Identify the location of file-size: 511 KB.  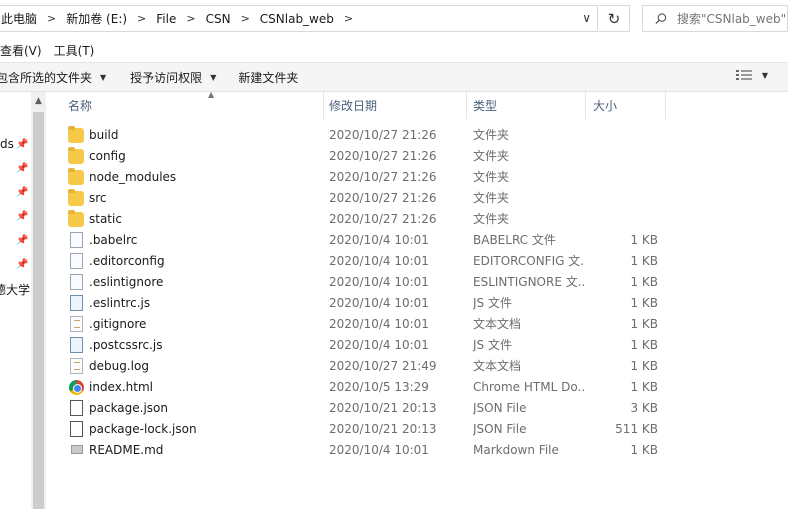
(636, 429).